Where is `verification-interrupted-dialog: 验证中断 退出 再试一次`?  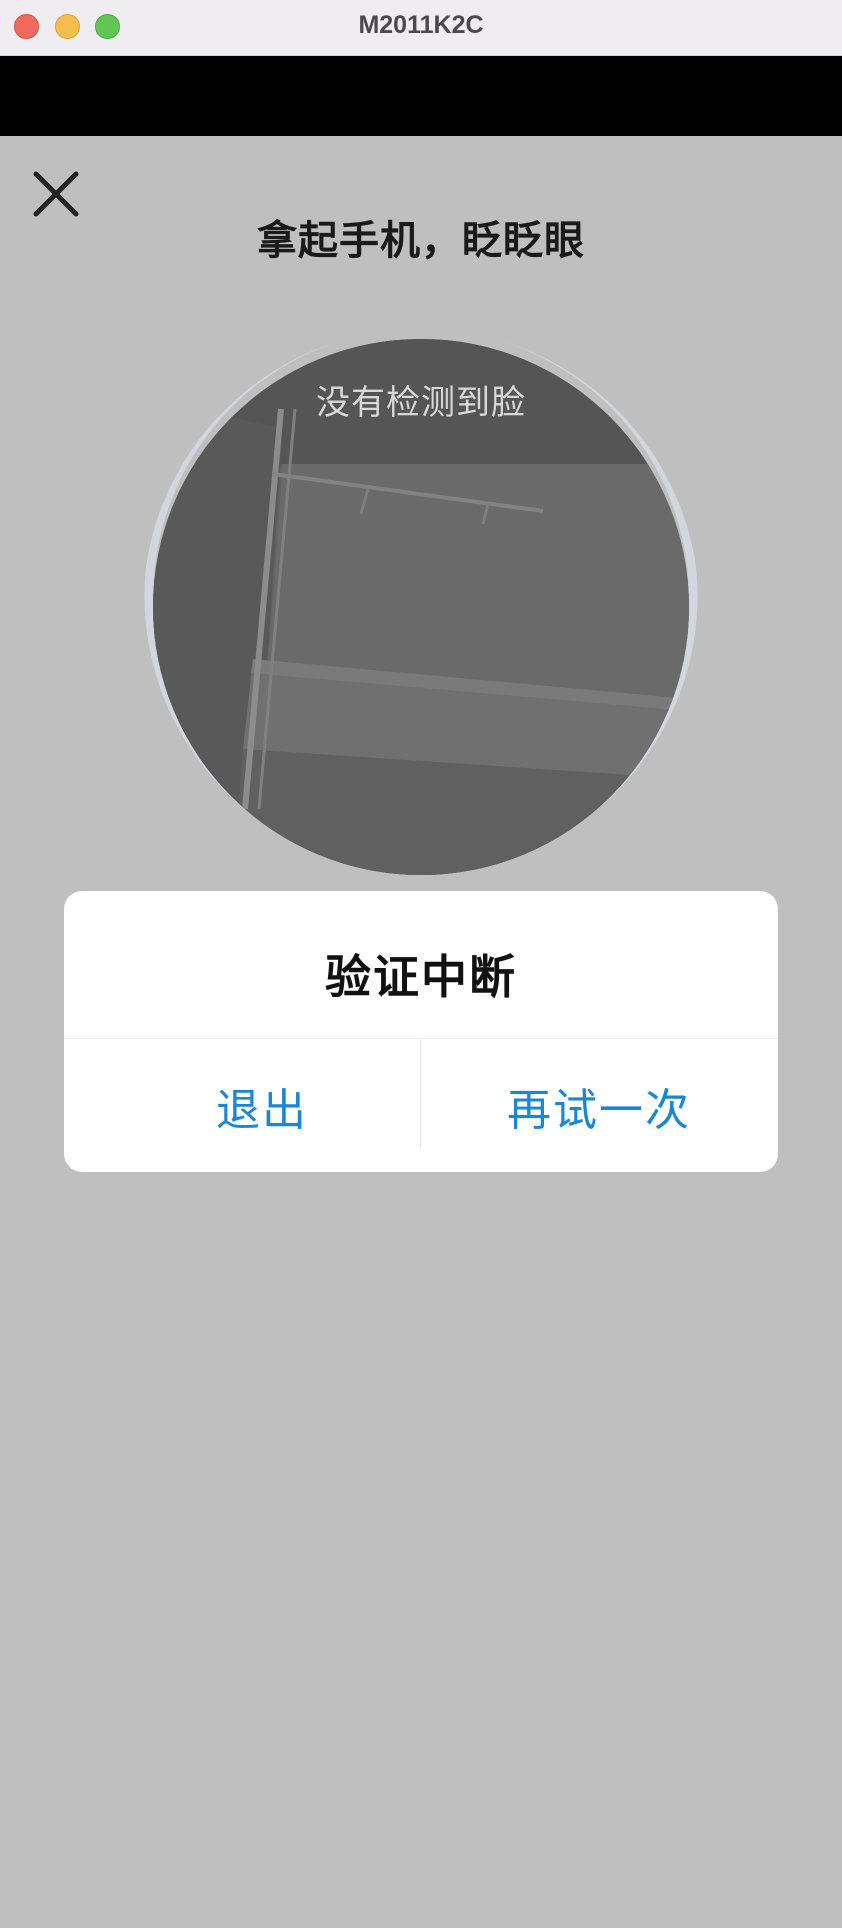
verification-interrupted-dialog: 验证中断 退出 再试一次 is located at coordinates (421, 1031).